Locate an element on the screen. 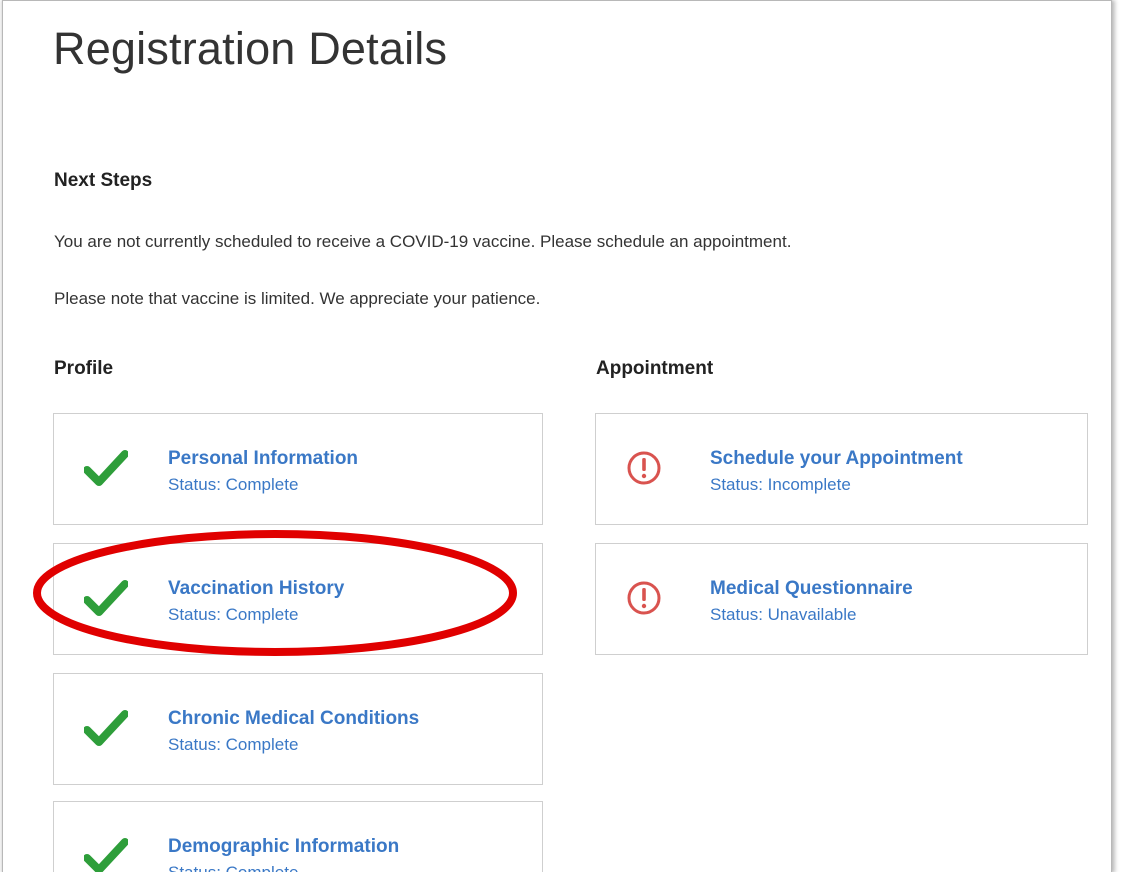 The height and width of the screenshot is (872, 1121). card-title: Chronic Medical Conditions is located at coordinates (293, 719).